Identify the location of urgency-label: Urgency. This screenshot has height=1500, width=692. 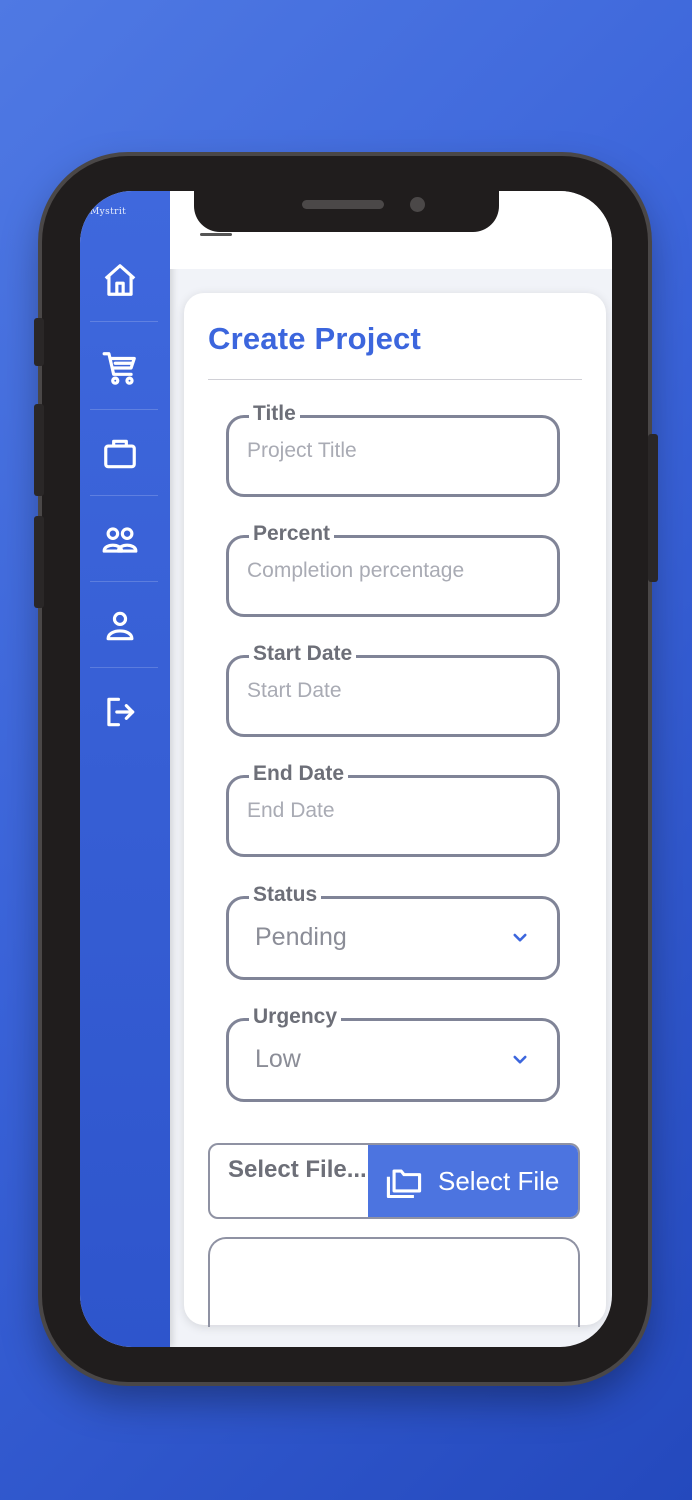
(295, 1017).